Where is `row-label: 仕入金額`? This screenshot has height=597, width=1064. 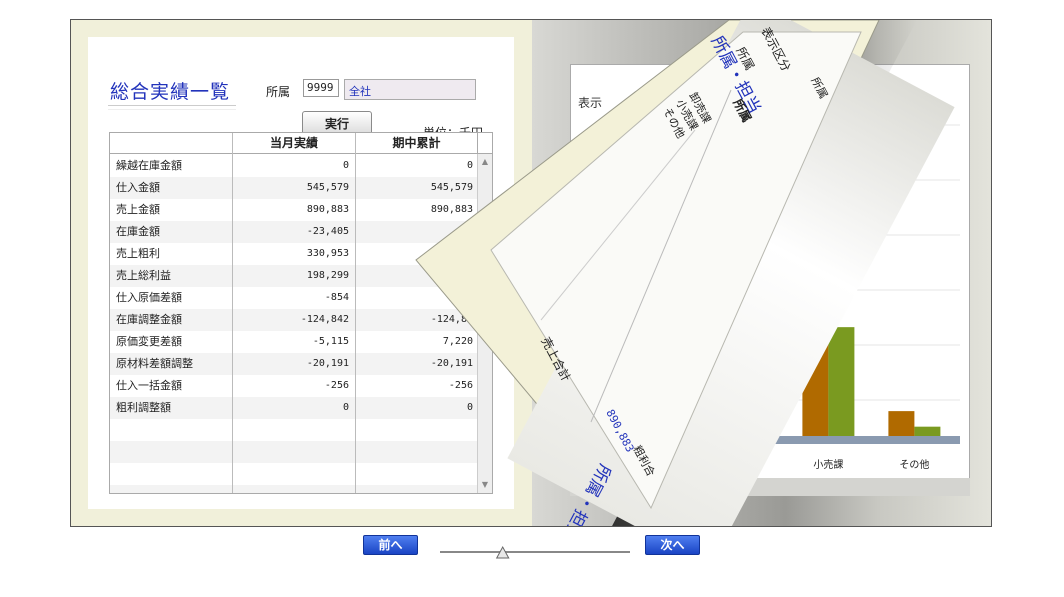
row-label: 仕入金額 is located at coordinates (138, 187).